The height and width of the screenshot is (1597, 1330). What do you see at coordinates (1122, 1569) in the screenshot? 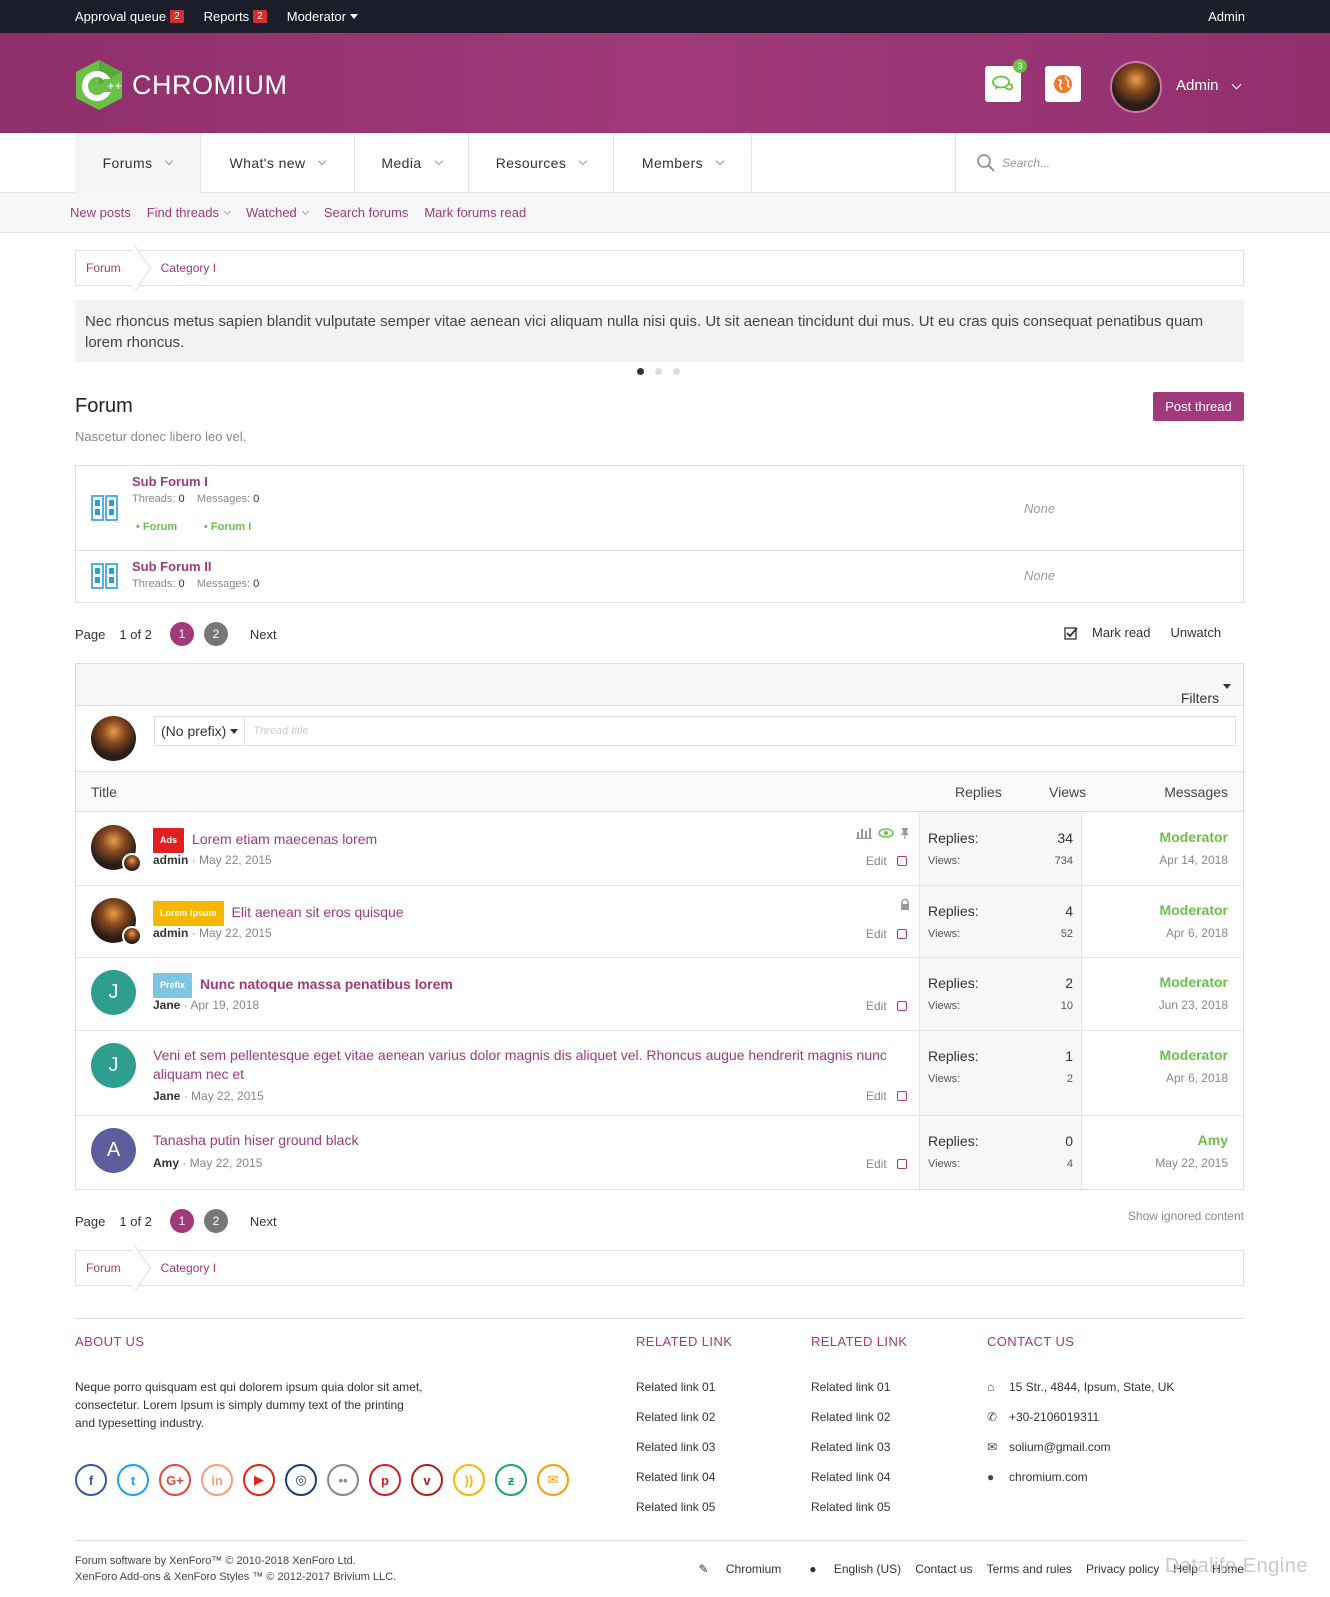
I see `privacy-link: Privacy policy` at bounding box center [1122, 1569].